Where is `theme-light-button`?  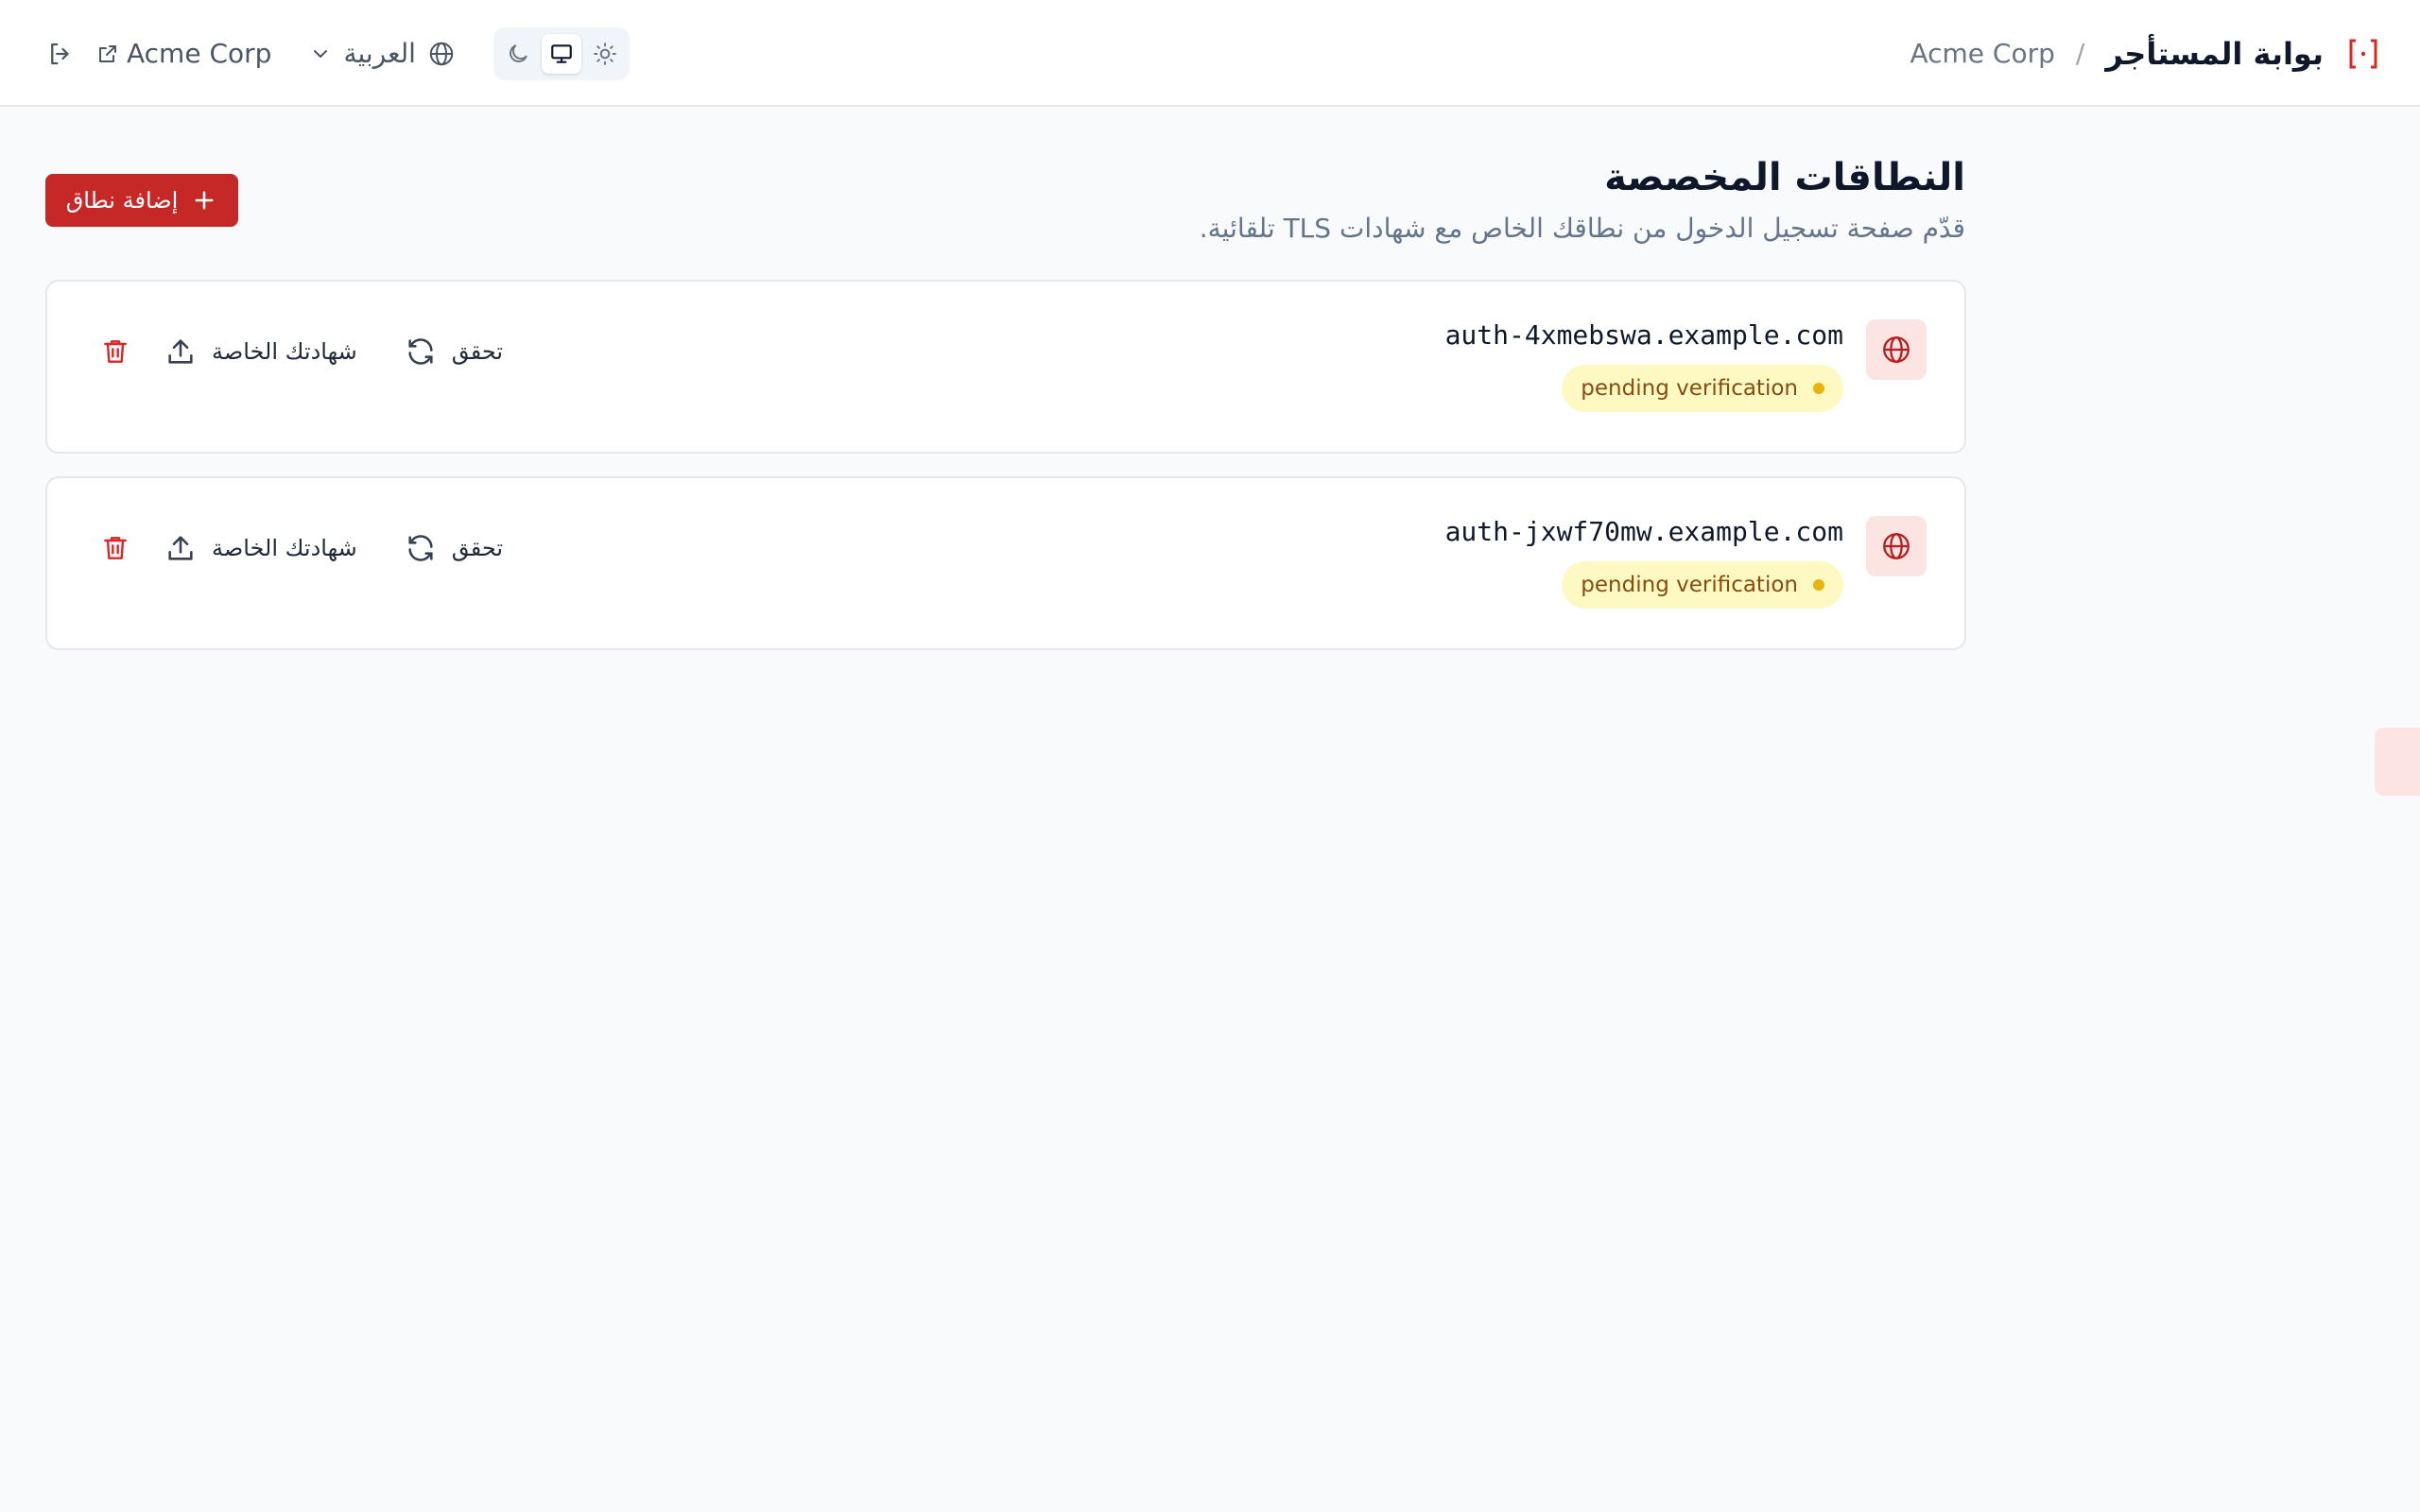 theme-light-button is located at coordinates (605, 54).